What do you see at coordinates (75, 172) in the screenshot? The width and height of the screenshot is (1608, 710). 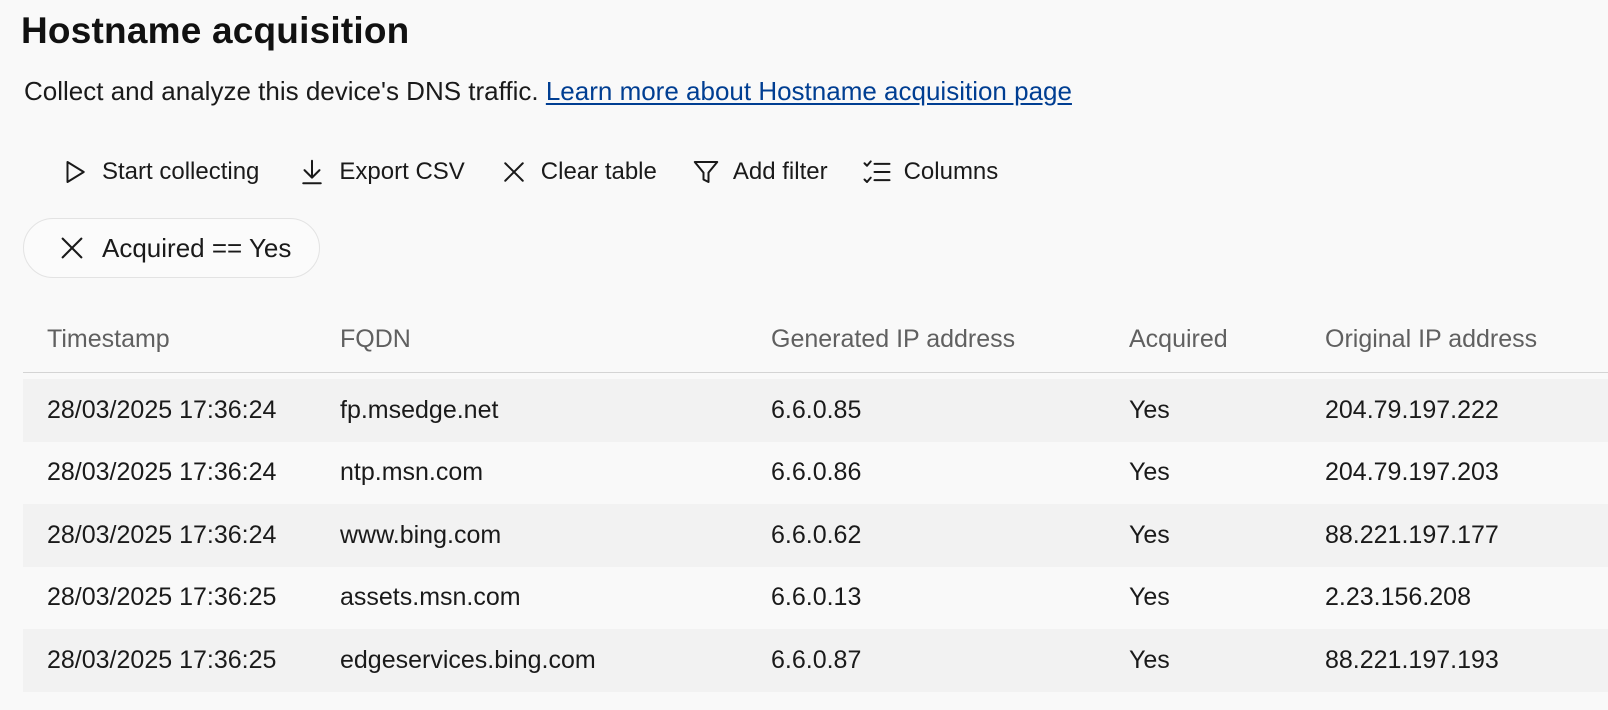 I see `play-icon` at bounding box center [75, 172].